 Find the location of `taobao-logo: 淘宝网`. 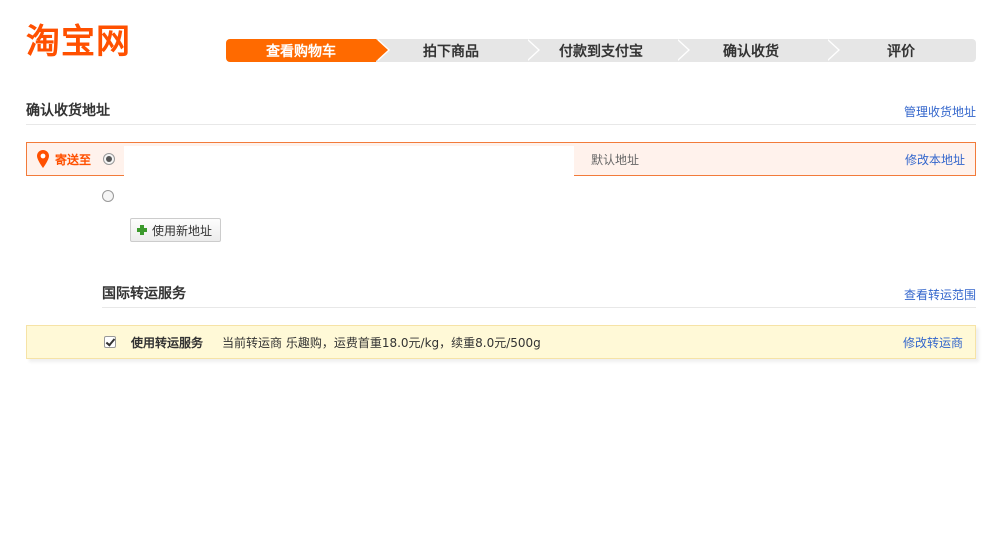

taobao-logo: 淘宝网 is located at coordinates (97, 42).